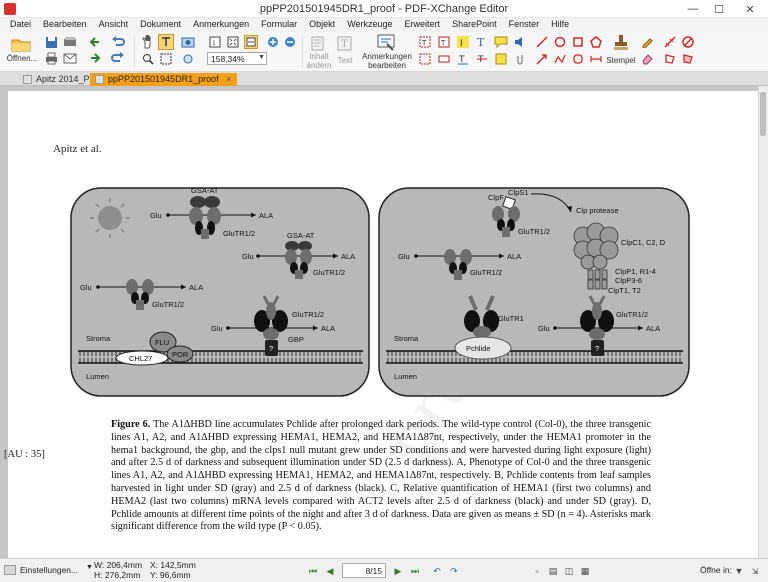 The width and height of the screenshot is (768, 582). What do you see at coordinates (482, 42) in the screenshot?
I see `add-text-tool-icon: T` at bounding box center [482, 42].